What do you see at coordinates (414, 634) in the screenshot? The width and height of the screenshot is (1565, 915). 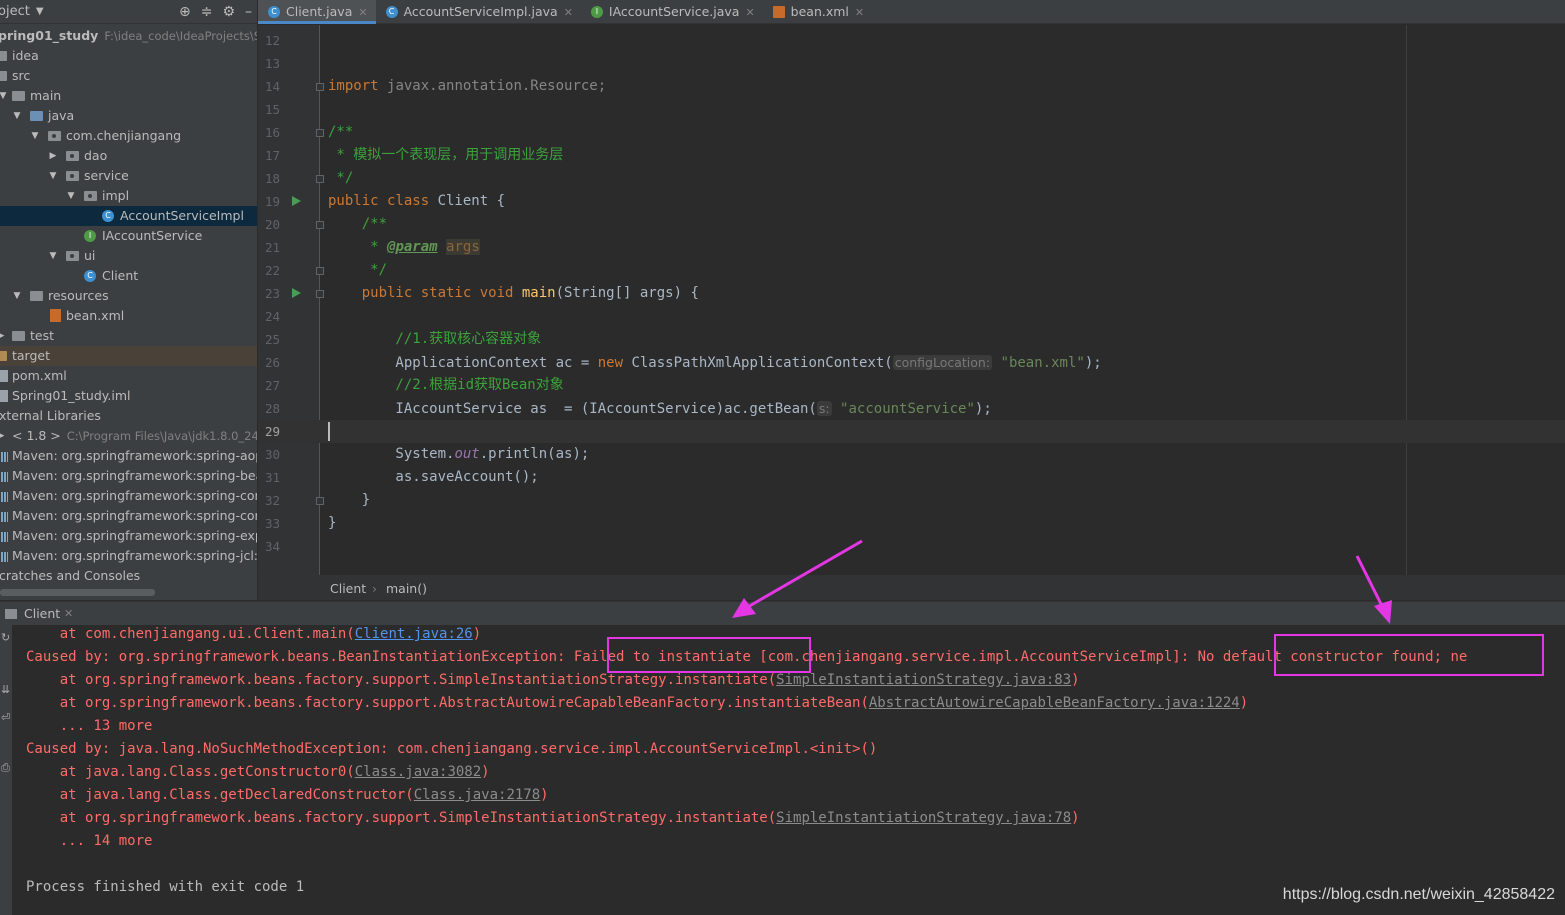 I see `stacktrace-link: Client.java:26` at bounding box center [414, 634].